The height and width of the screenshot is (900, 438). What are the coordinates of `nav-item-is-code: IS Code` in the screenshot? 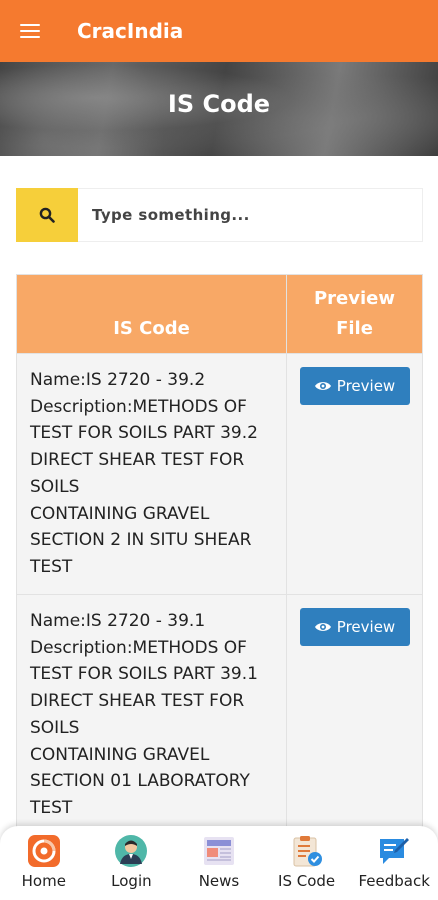 It's located at (307, 867).